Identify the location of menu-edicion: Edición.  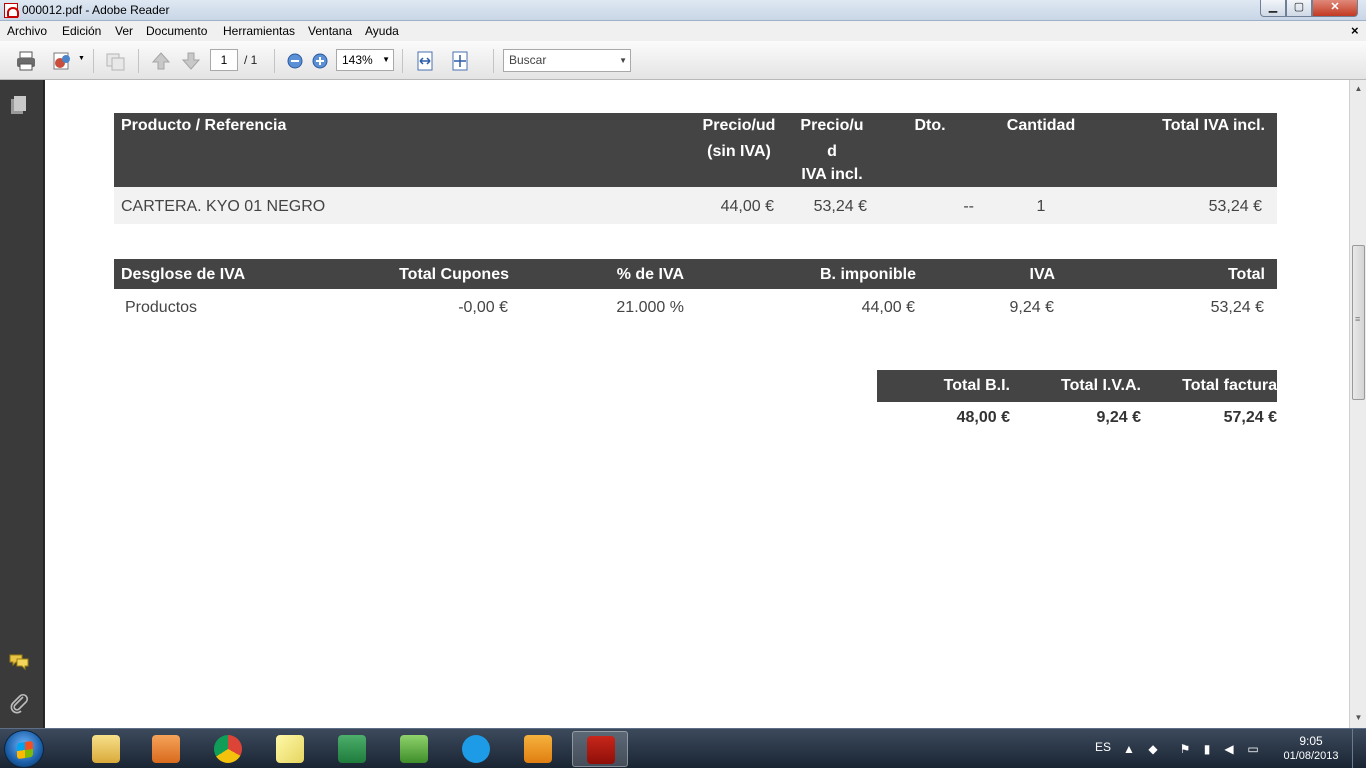
(81, 31).